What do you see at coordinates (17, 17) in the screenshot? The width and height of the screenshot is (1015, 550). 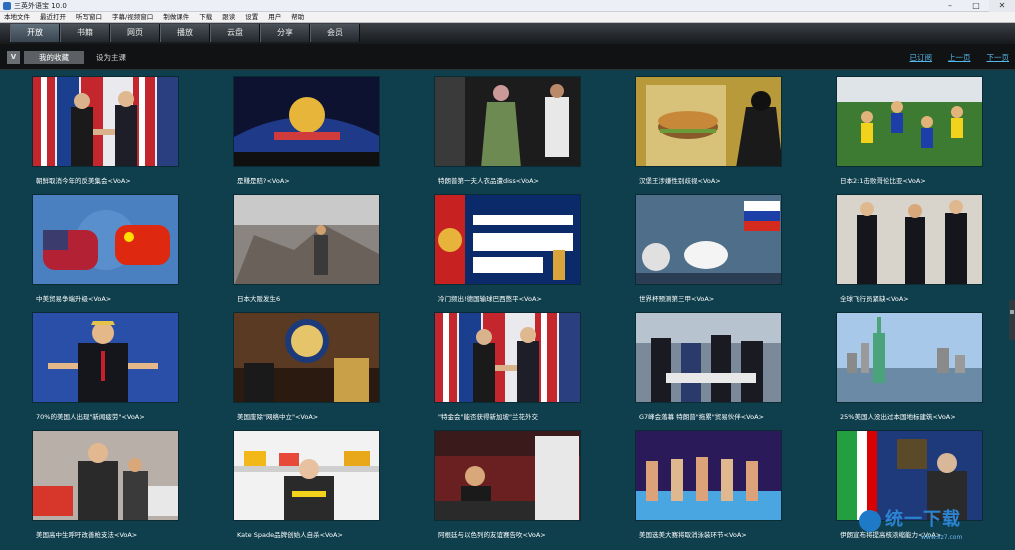 I see `menu-item: 本地文件` at bounding box center [17, 17].